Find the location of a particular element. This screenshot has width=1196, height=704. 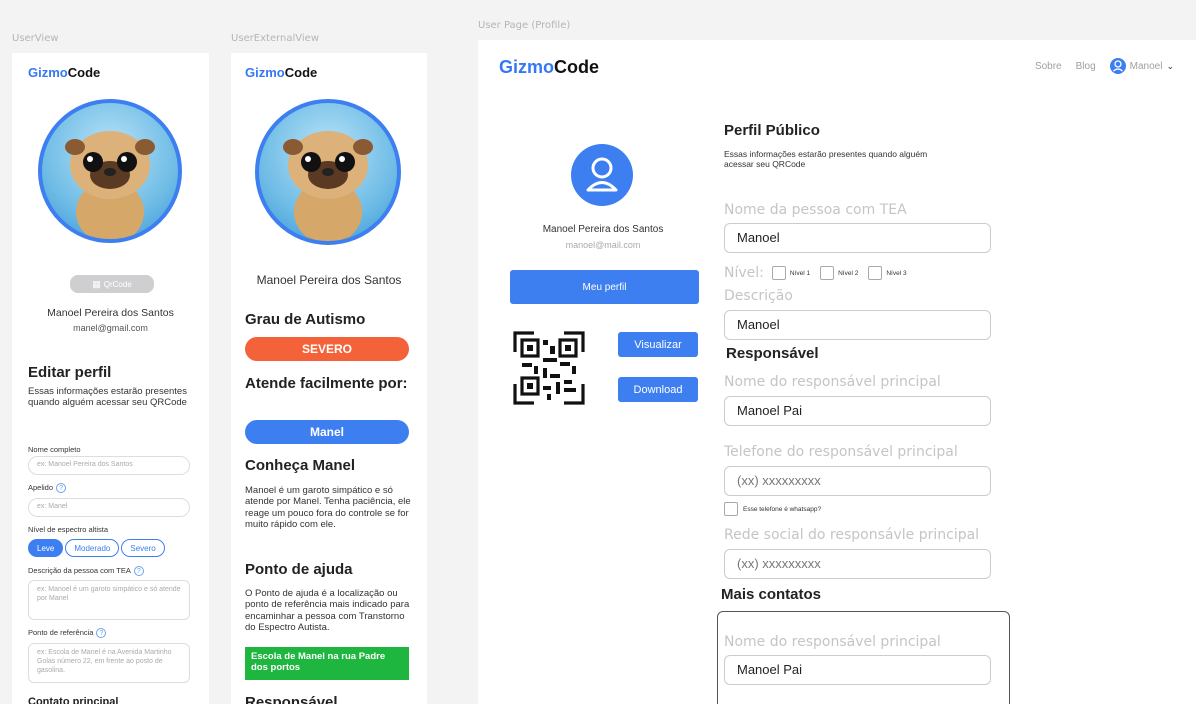

help-point-title: Ponto de ajuda is located at coordinates (299, 569).